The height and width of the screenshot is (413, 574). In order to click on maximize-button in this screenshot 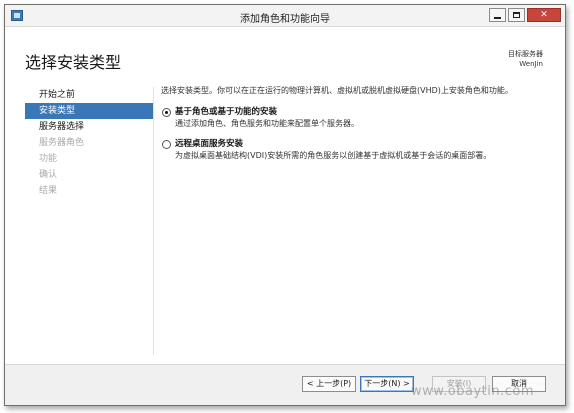, I will do `click(516, 15)`.